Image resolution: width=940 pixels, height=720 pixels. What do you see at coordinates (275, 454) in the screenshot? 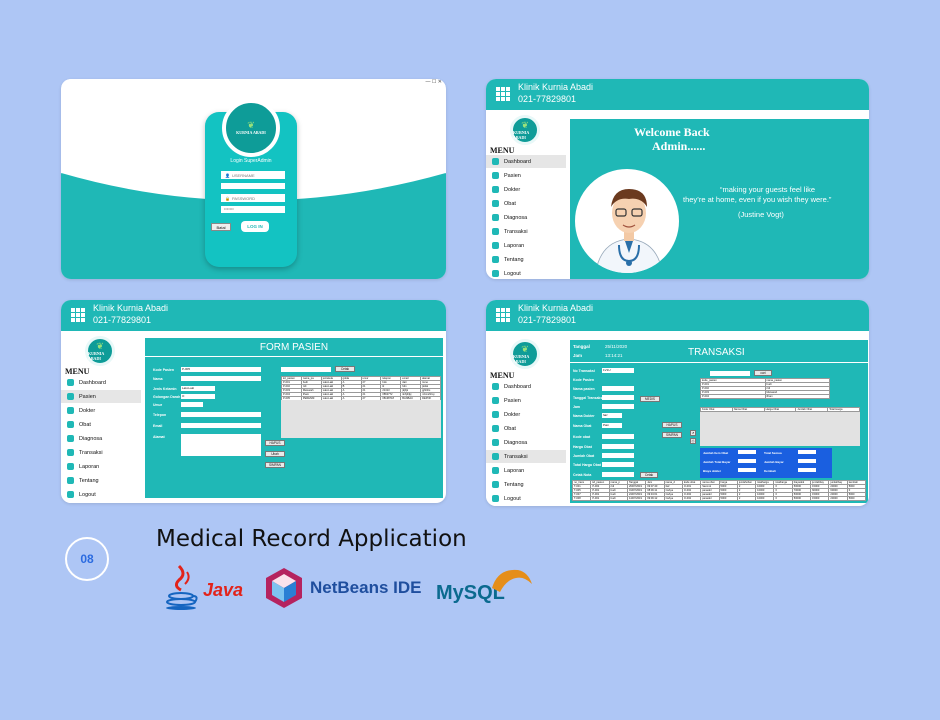
I see `ubah-button: Ubah` at bounding box center [275, 454].